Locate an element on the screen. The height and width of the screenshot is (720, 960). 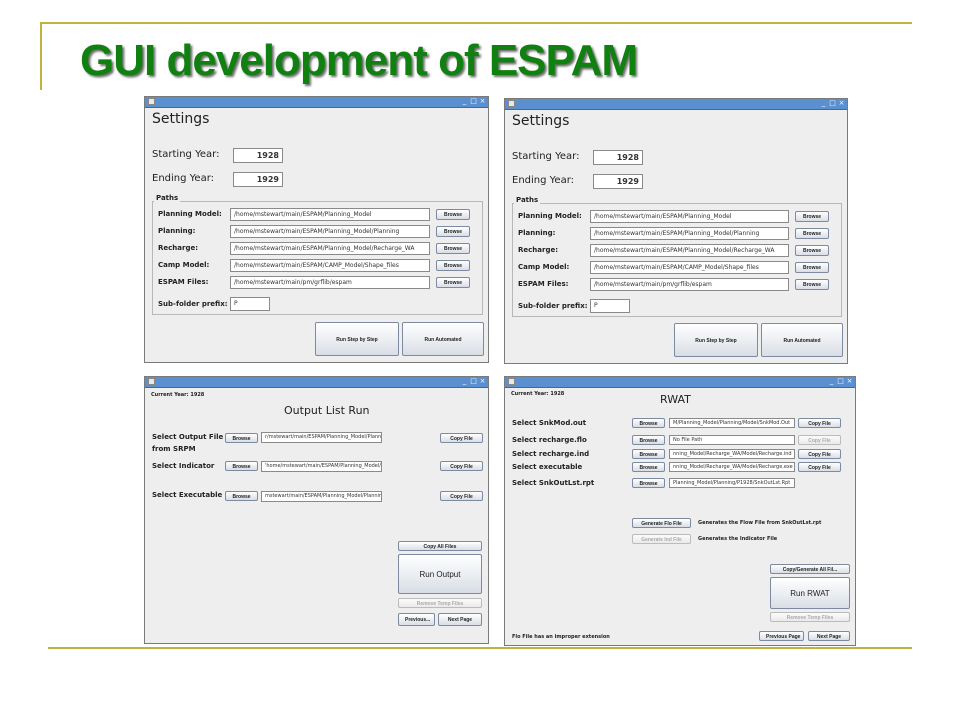
rwat-row-label: Select recharge.ind is located at coordinates (551, 454).